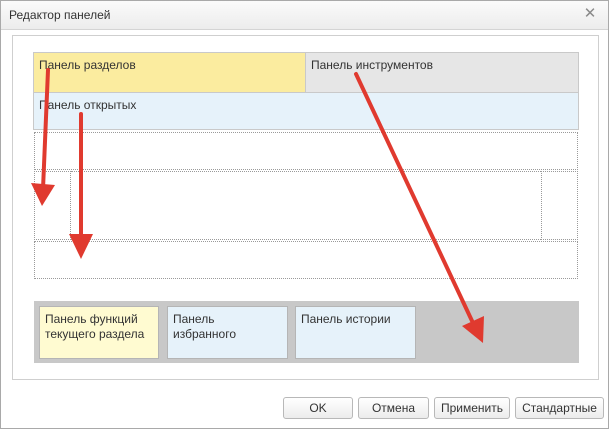 The width and height of the screenshot is (609, 430). What do you see at coordinates (88, 105) in the screenshot?
I see `open-panel-label: Панель открытых` at bounding box center [88, 105].